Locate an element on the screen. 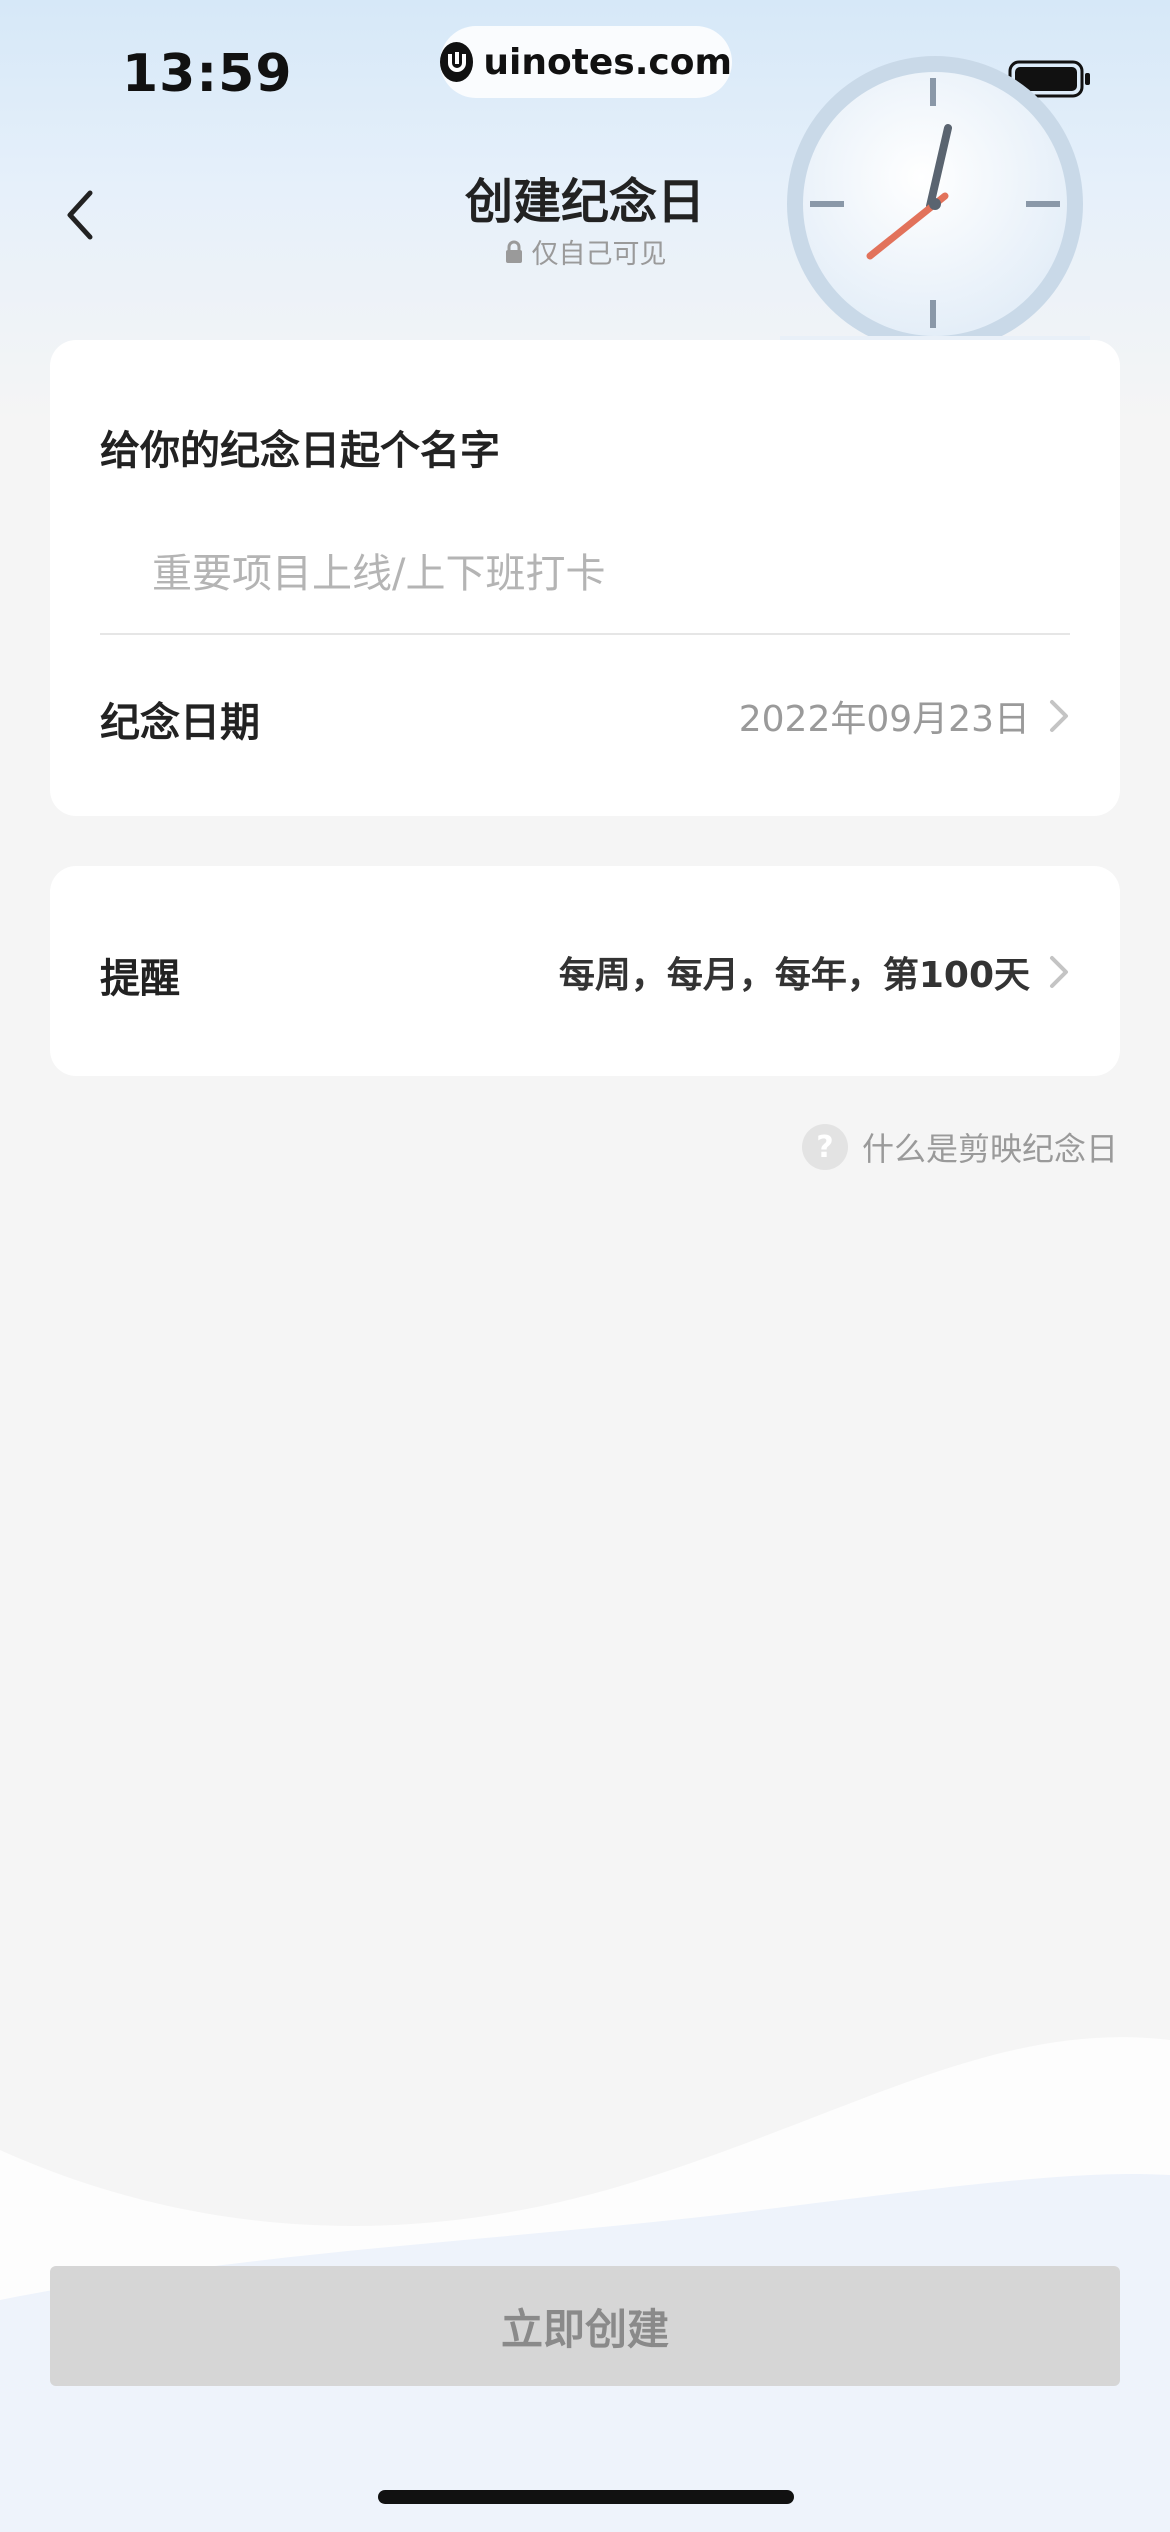 Image resolution: width=1170 pixels, height=2532 pixels. url-text: uinotes.com is located at coordinates (607, 62).